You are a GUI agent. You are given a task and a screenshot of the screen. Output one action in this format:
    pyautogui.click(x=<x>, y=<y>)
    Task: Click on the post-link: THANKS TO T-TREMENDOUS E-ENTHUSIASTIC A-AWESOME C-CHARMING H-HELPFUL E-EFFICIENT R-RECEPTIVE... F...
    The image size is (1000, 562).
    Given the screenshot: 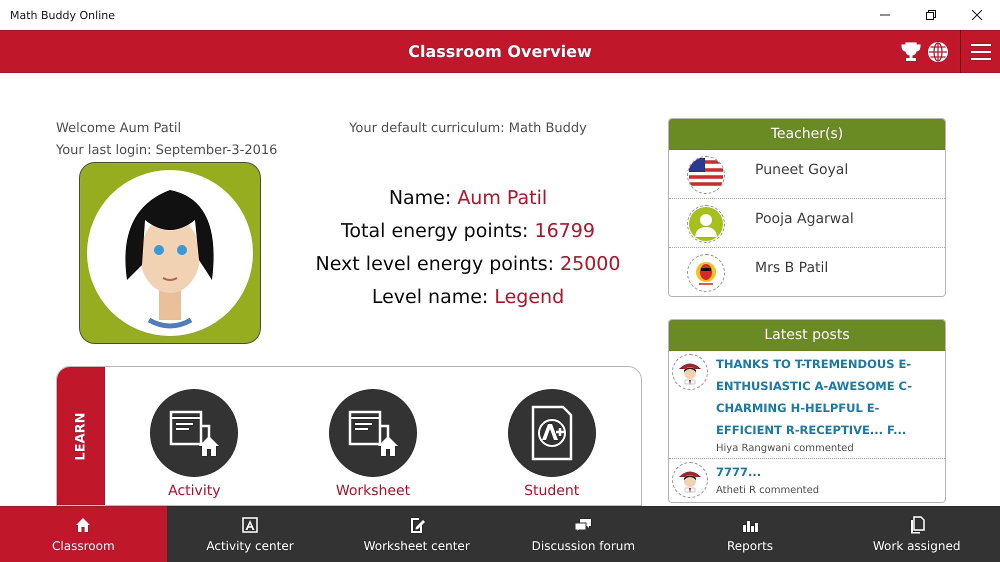 What is the action you would take?
    pyautogui.click(x=830, y=397)
    